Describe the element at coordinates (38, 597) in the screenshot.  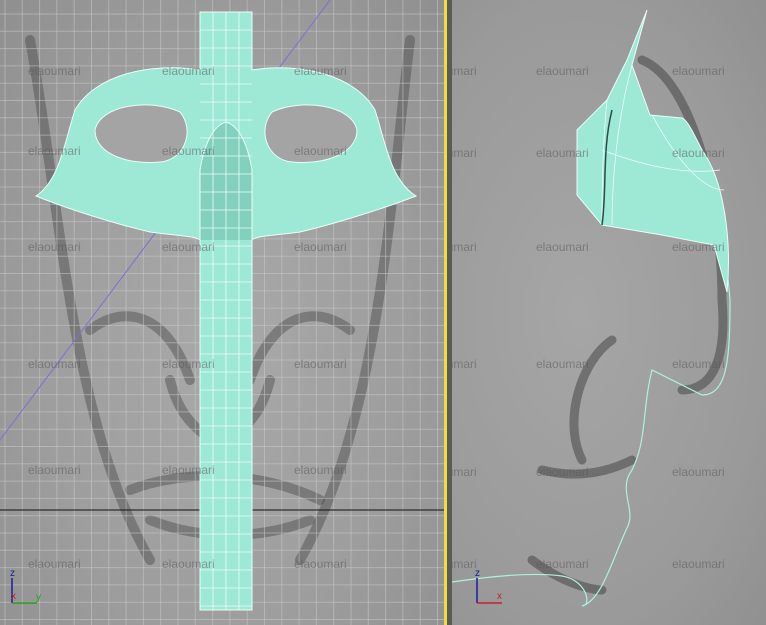
I see `axis-y-label: y` at that location.